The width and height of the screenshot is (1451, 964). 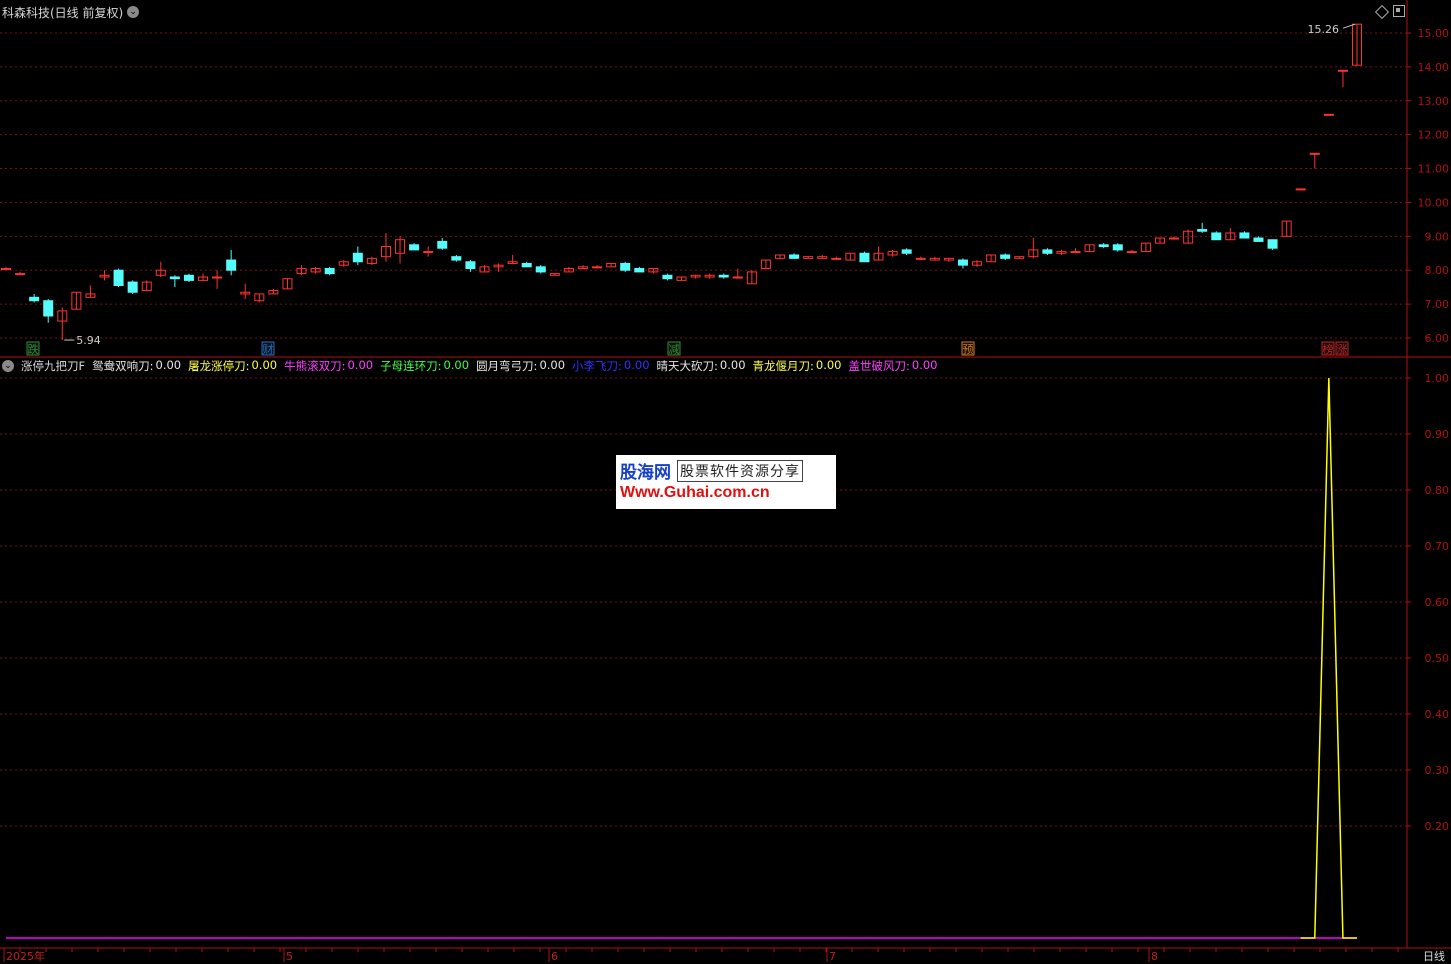 I want to click on low-price-label: 5.94, so click(x=88, y=340).